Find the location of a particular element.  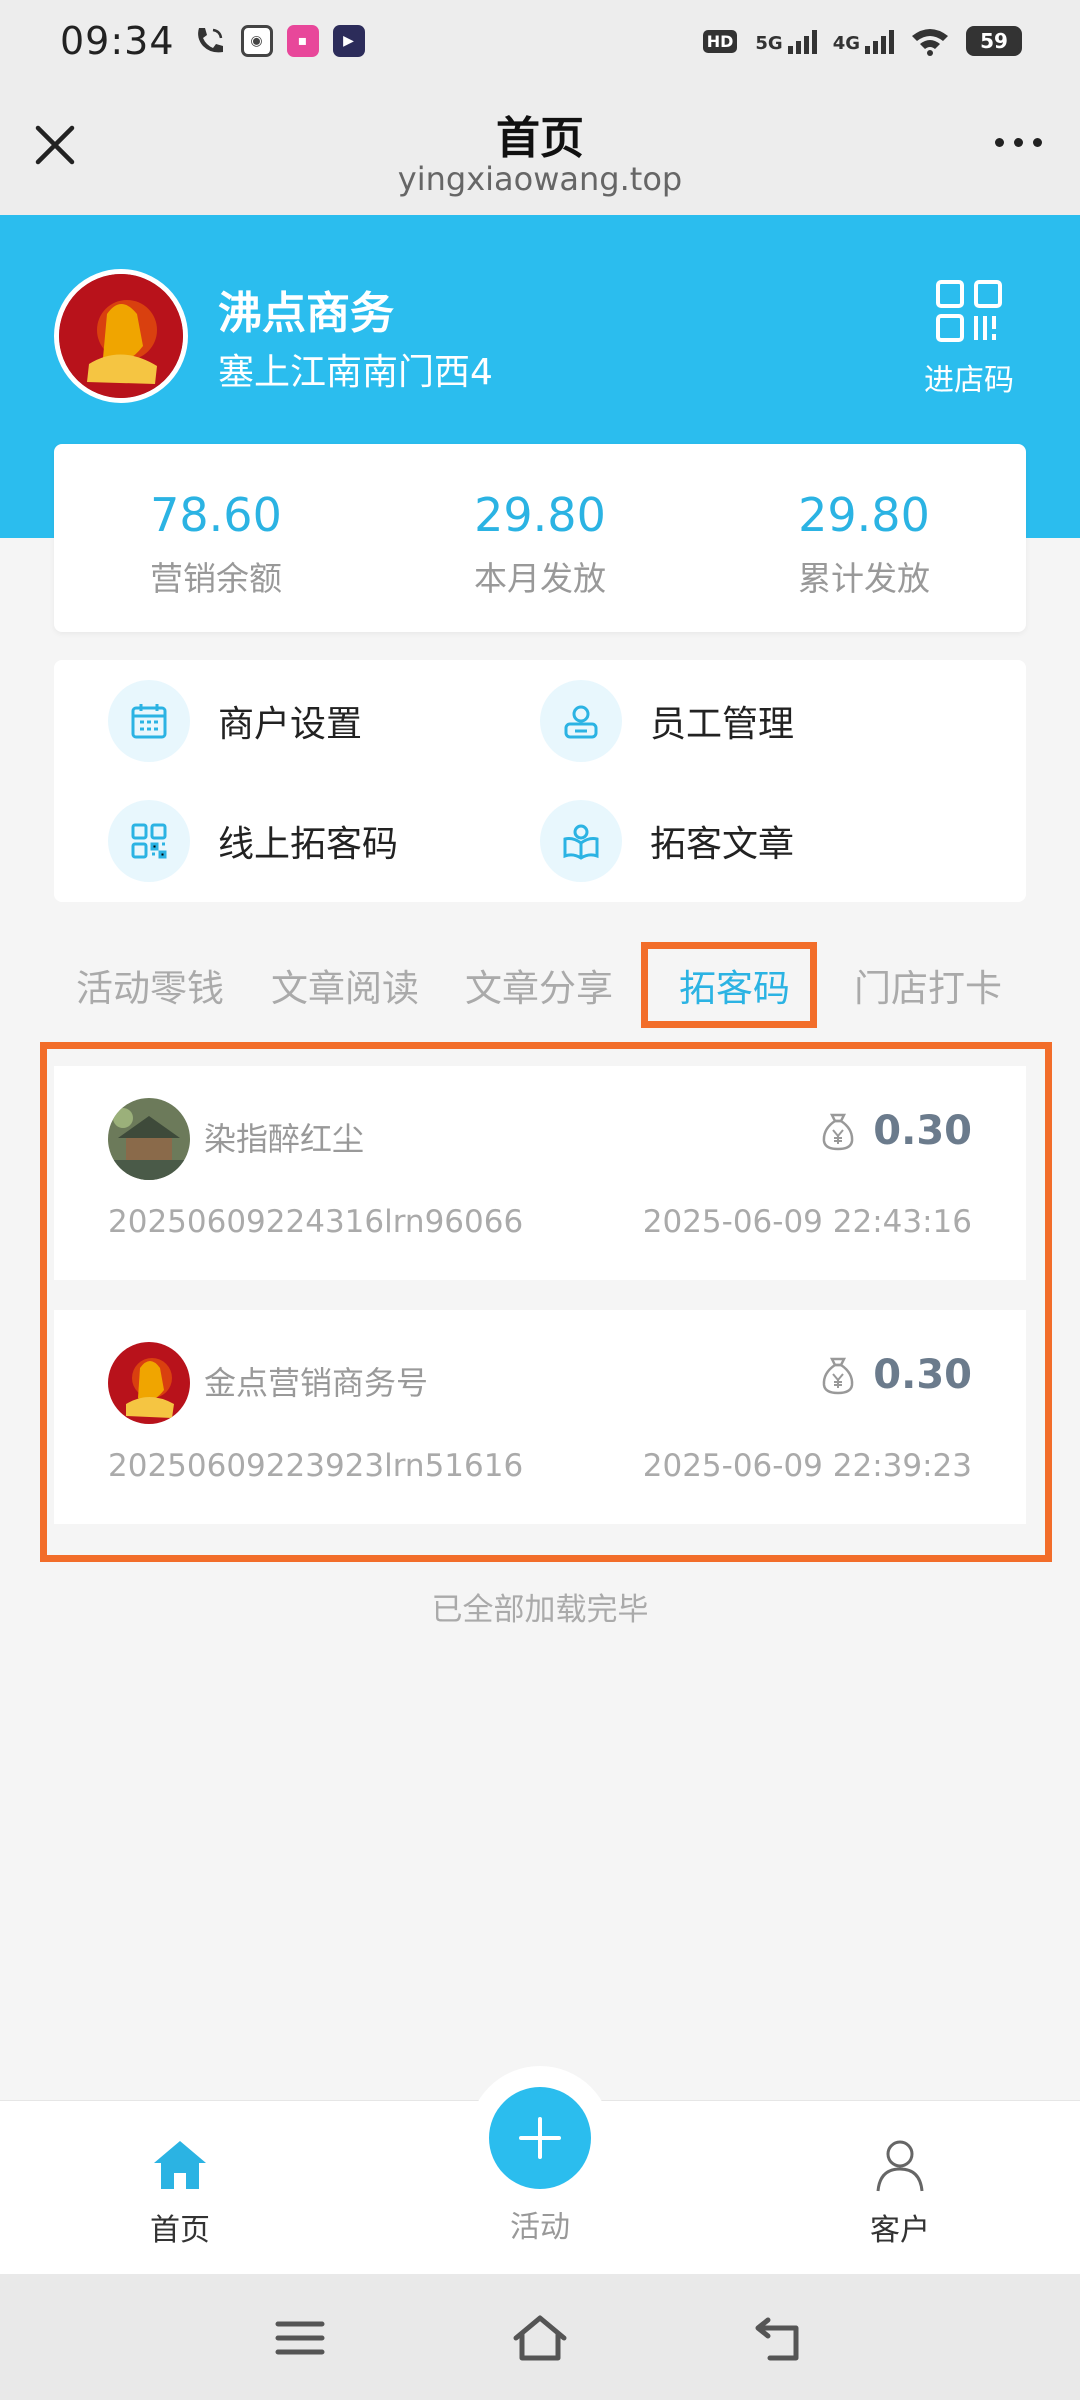

user-icon is located at coordinates (900, 2166).